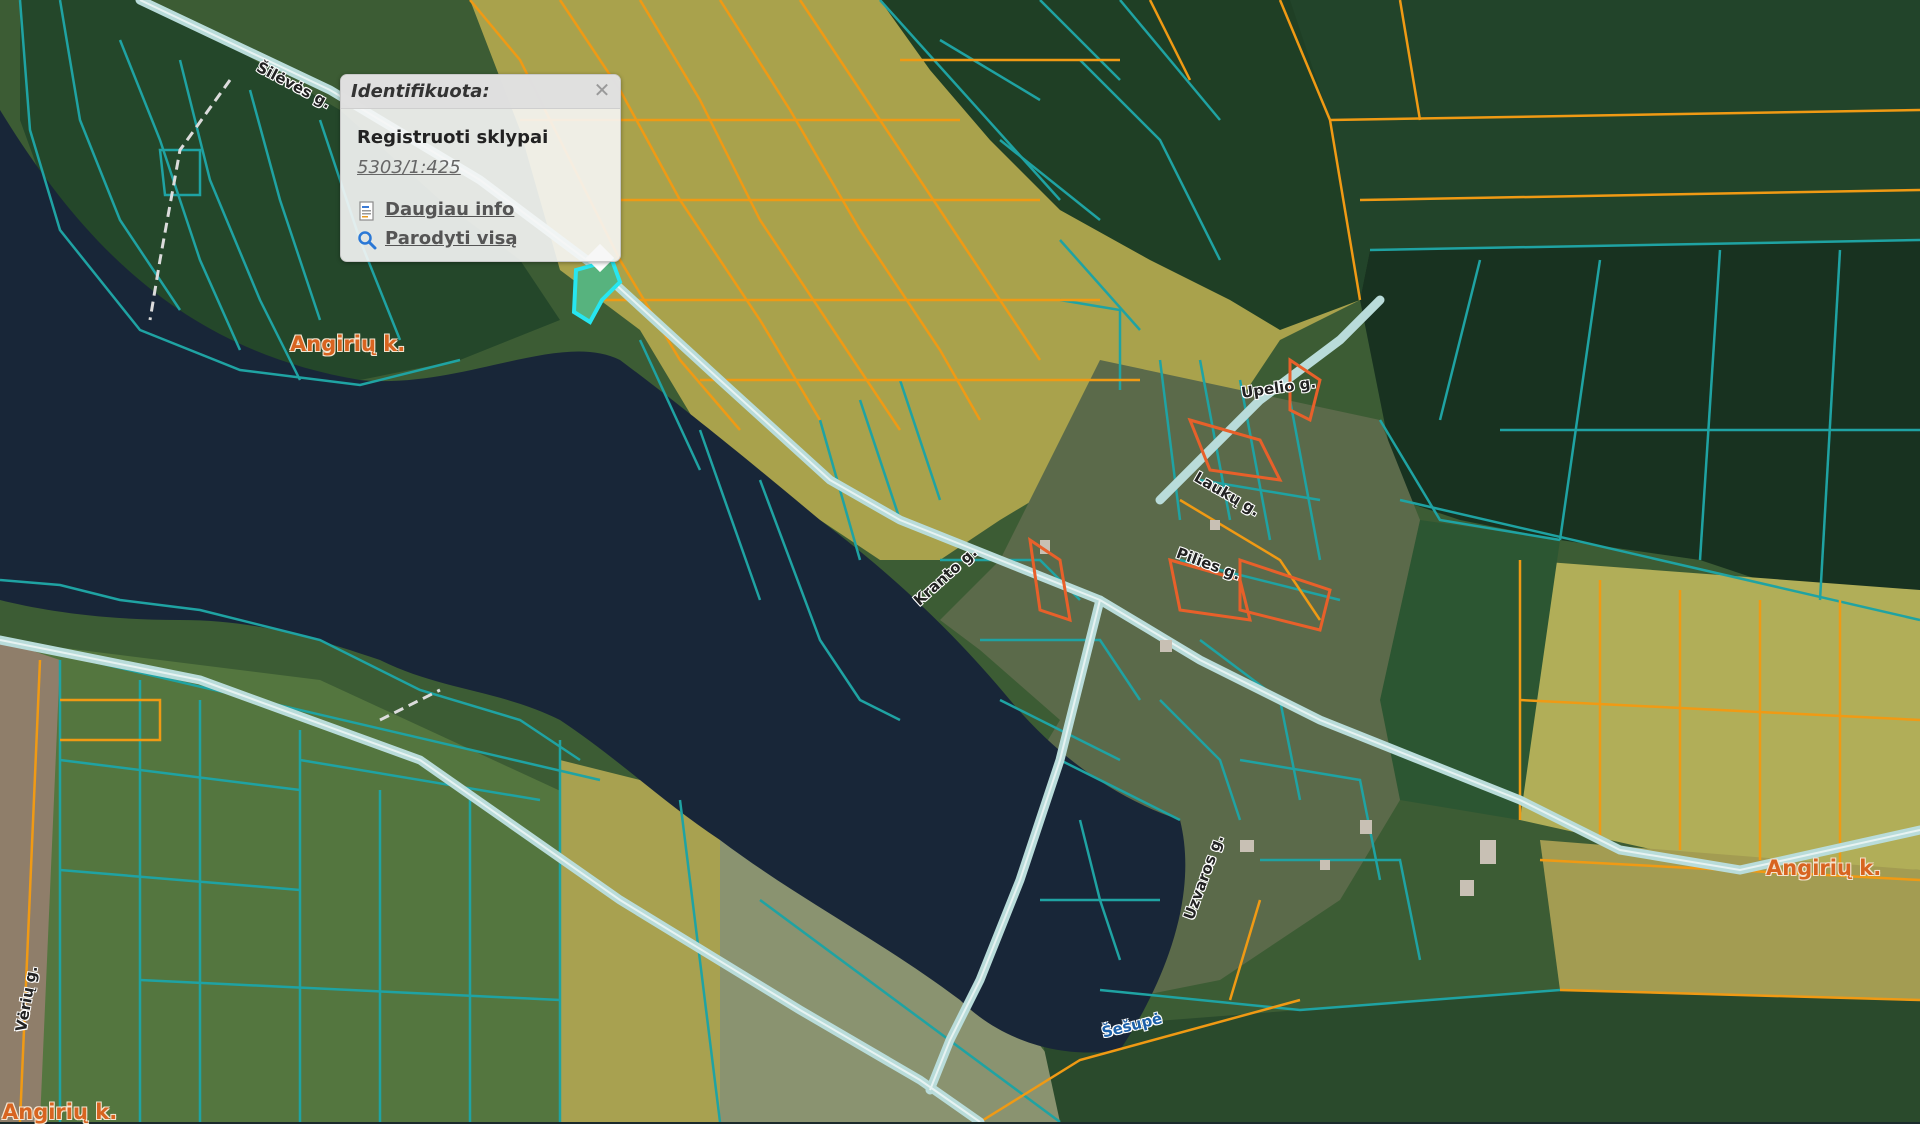 This screenshot has height=1124, width=1920. I want to click on document-icon, so click(366, 211).